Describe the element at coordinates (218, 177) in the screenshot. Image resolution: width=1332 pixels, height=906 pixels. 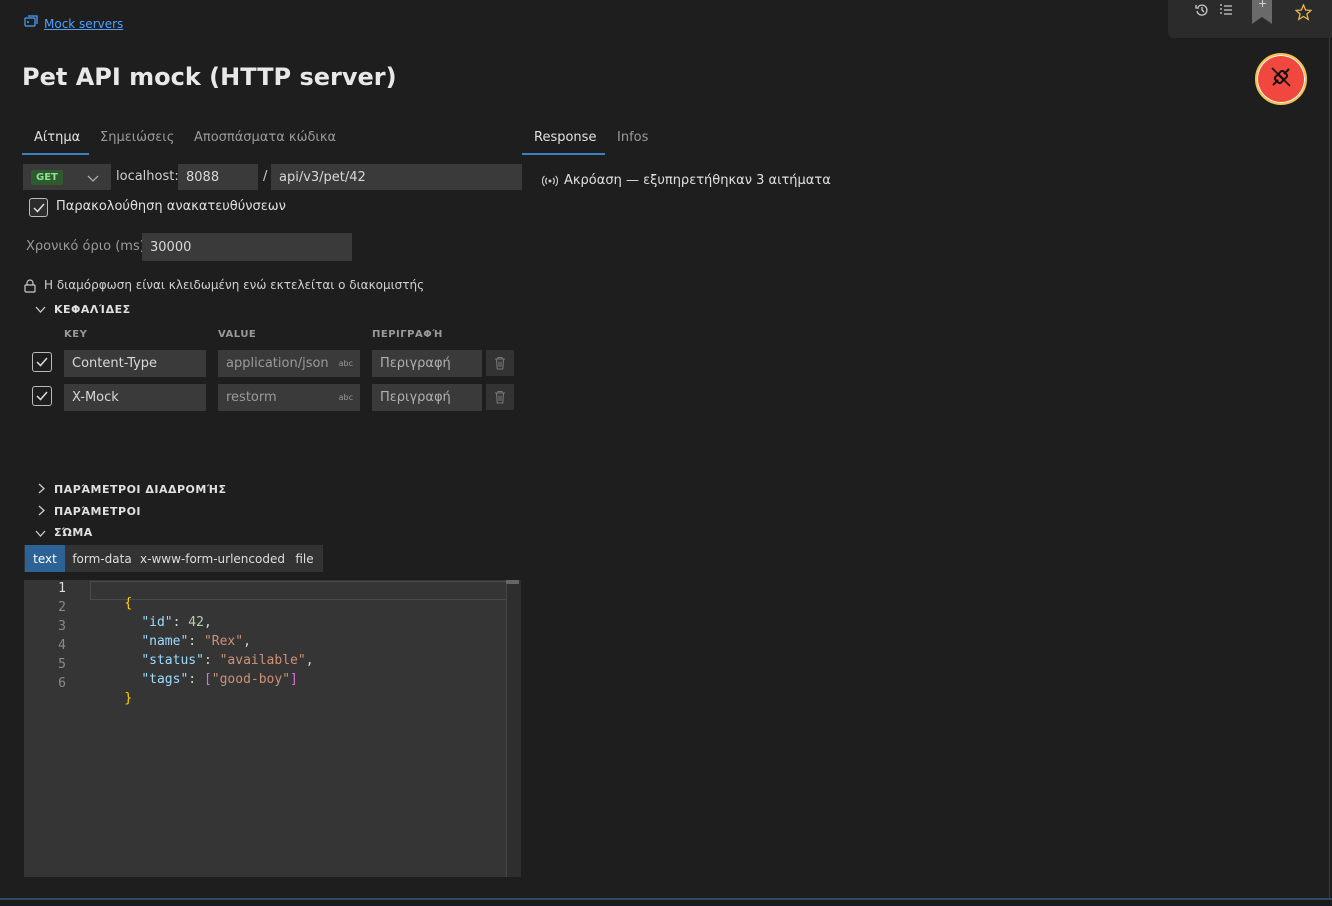
I see `port-input: 8088` at that location.